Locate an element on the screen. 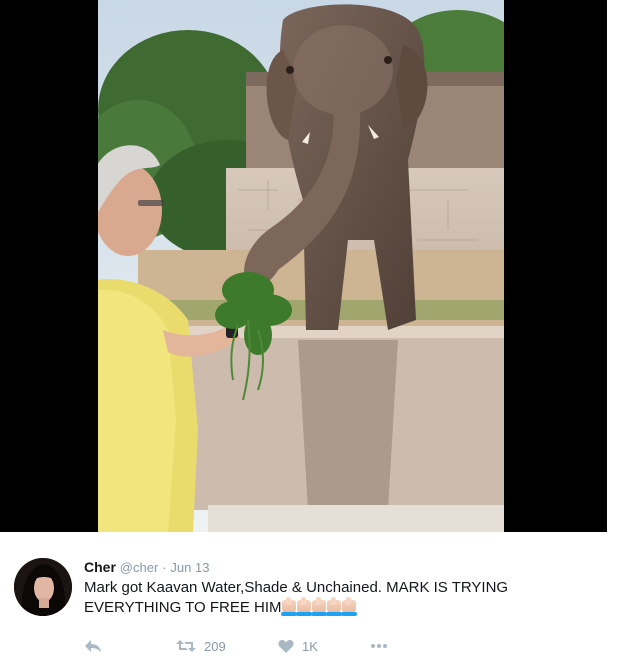  more-dots-icon is located at coordinates (379, 646).